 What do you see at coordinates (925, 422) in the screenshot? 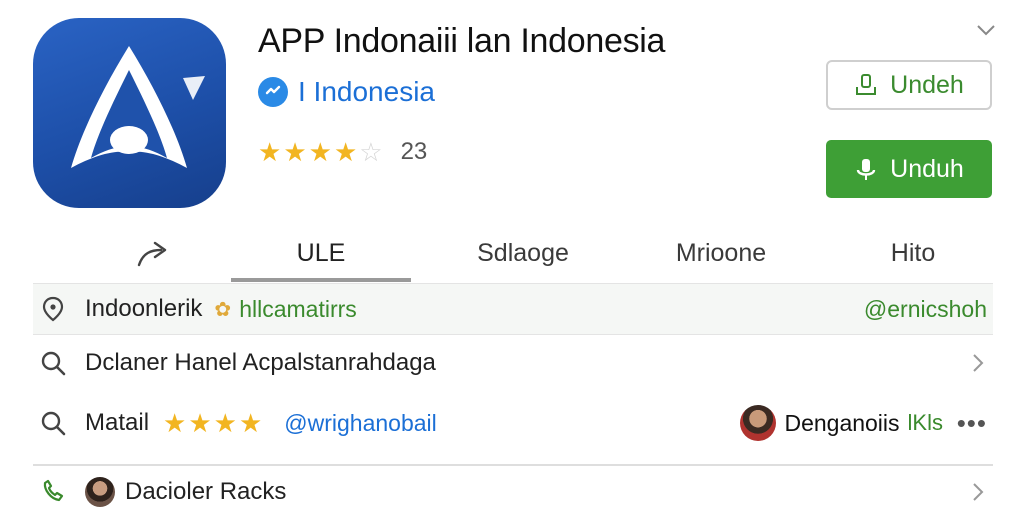
I see `user-suffix: lKls` at bounding box center [925, 422].